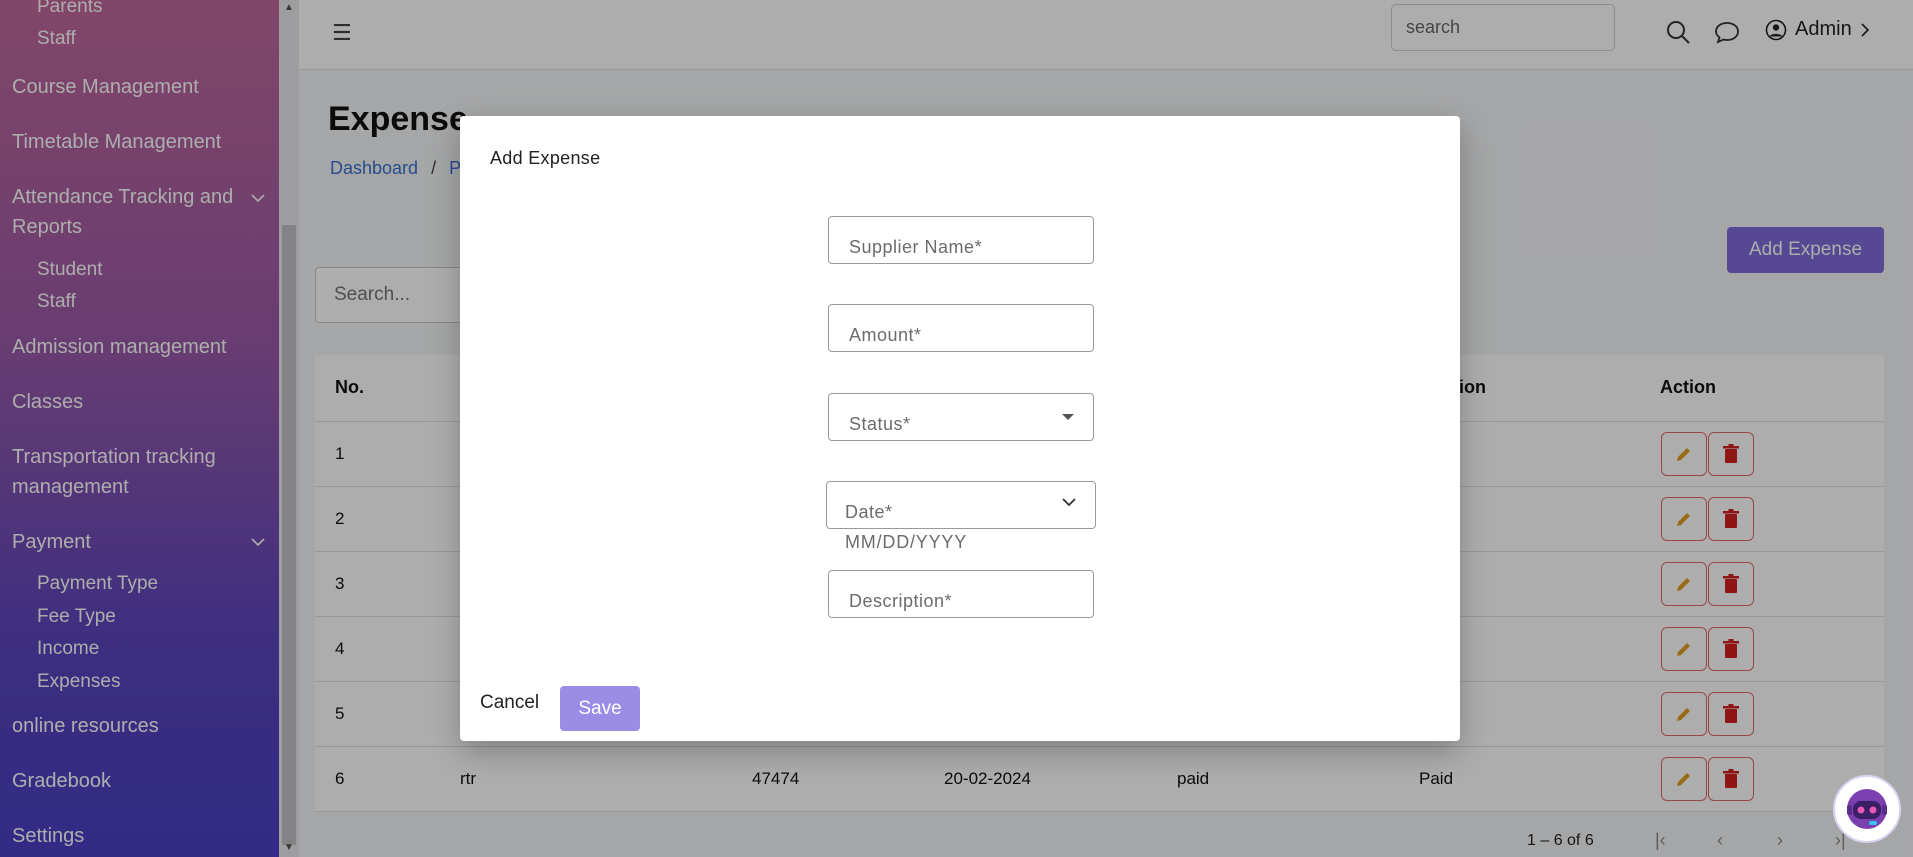 Image resolution: width=1913 pixels, height=857 pixels. I want to click on date-label: Date*, so click(869, 512).